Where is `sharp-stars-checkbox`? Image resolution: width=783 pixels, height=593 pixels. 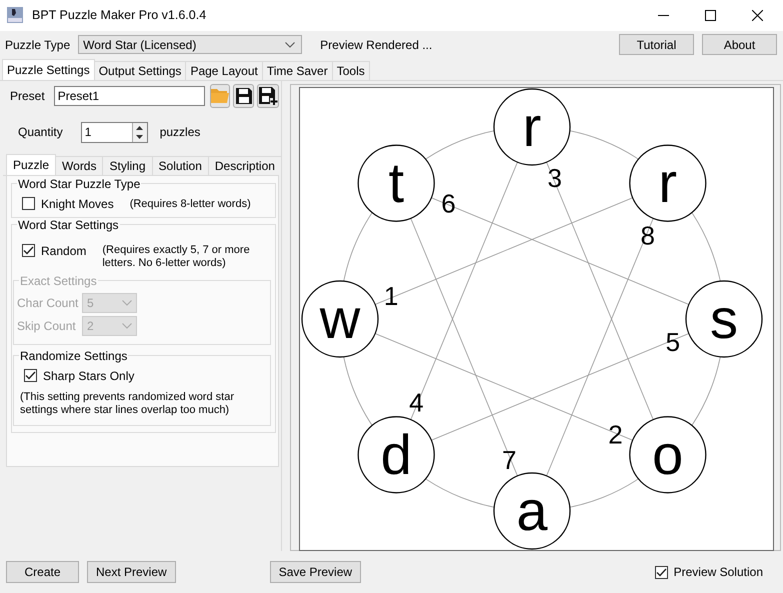 sharp-stars-checkbox is located at coordinates (30, 375).